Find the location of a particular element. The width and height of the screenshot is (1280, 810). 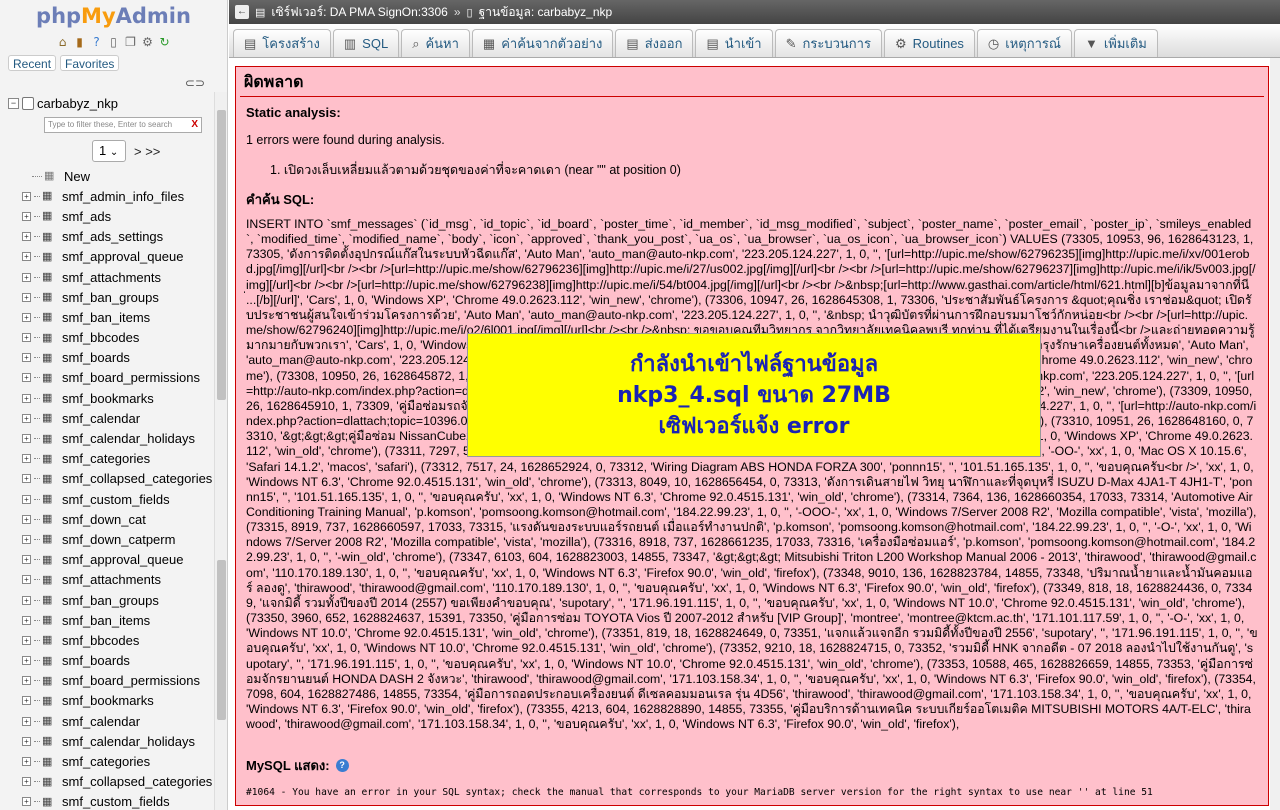

collapse-arrow-icon: ← is located at coordinates (242, 12).